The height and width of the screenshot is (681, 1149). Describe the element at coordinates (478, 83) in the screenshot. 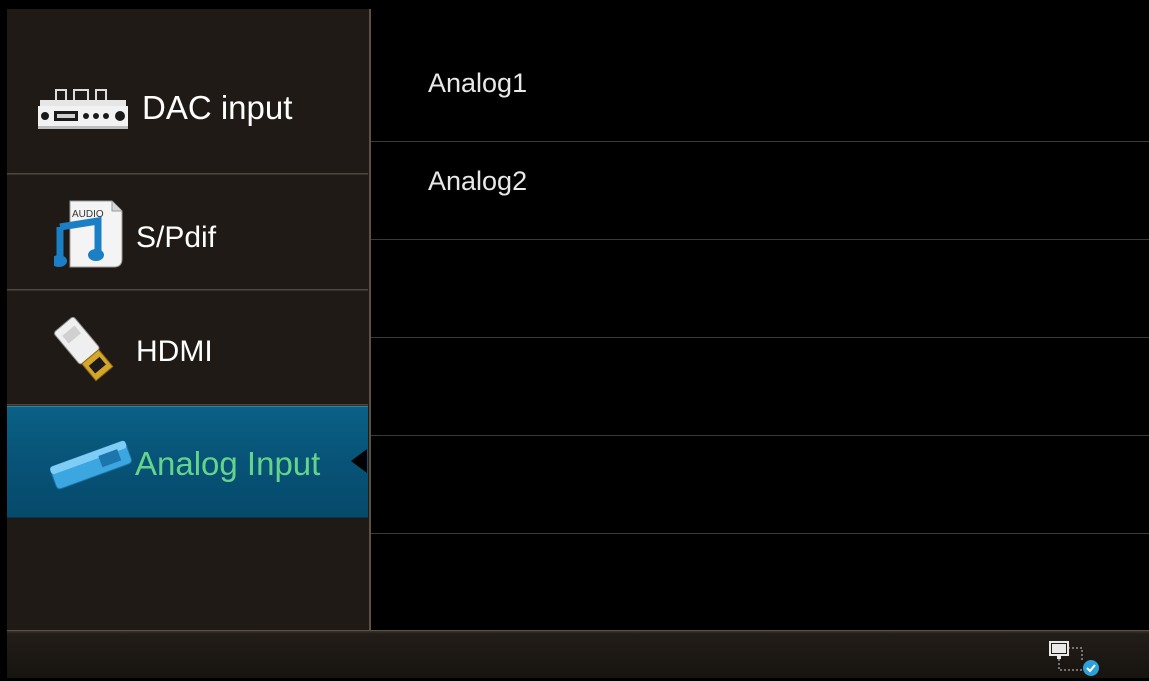

I see `list-item-label: Analog1` at that location.